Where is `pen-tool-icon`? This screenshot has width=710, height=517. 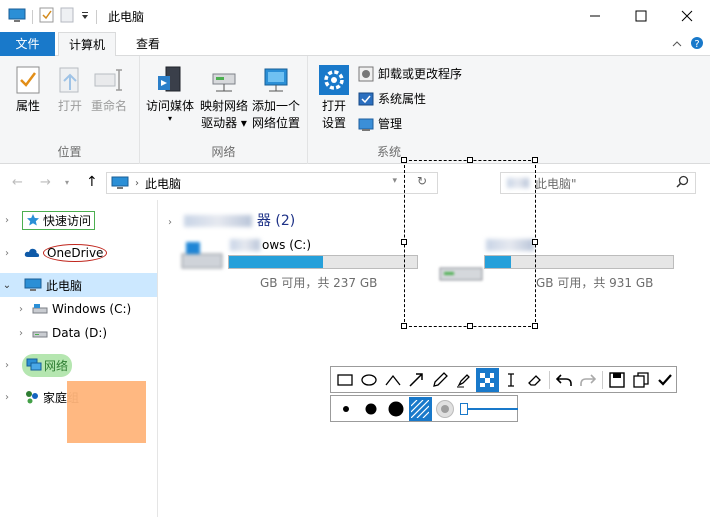 pen-tool-icon is located at coordinates (440, 380).